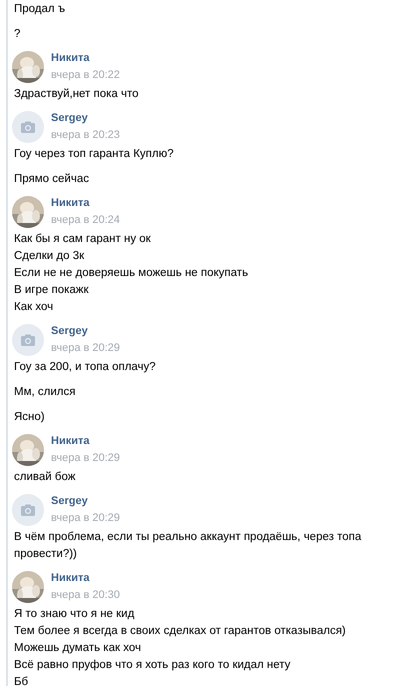  I want to click on message-text: Ясно), so click(29, 417).